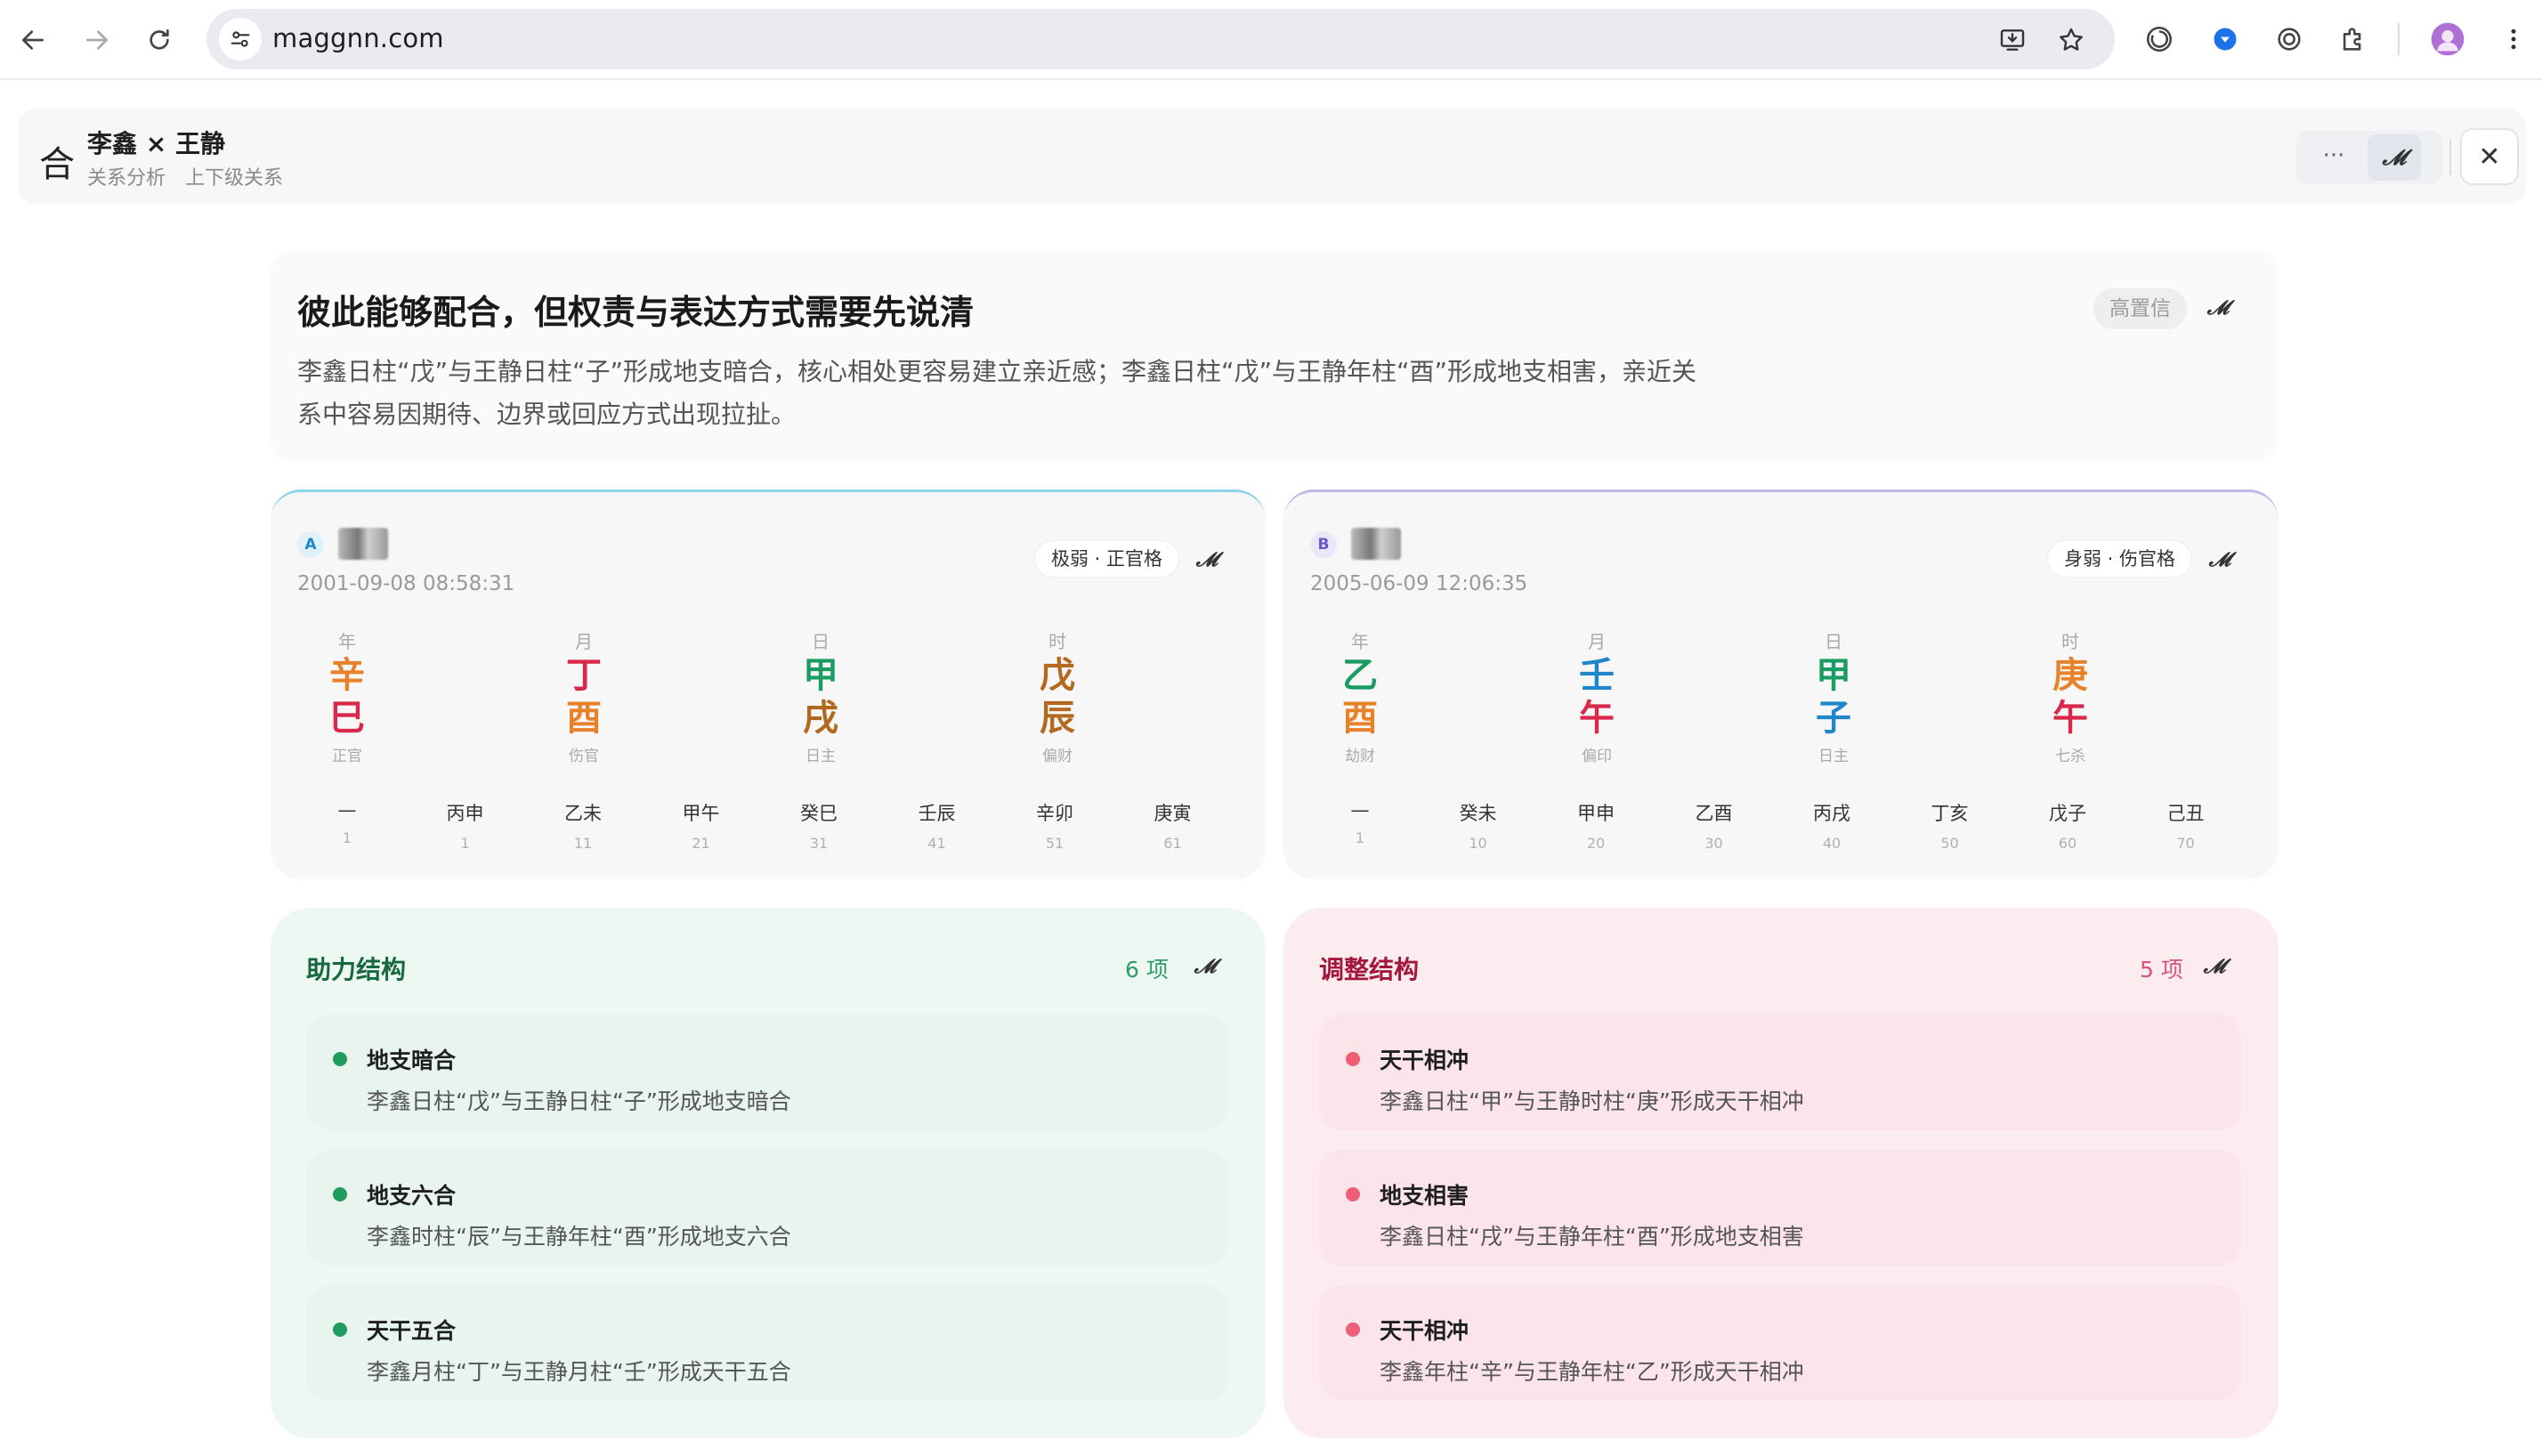 This screenshot has width=2542, height=1456. What do you see at coordinates (1272, 157) in the screenshot?
I see `relation-header: 合 李鑫 × 王静 关系分析 上下级关系 ··· 𝓜 ✕` at bounding box center [1272, 157].